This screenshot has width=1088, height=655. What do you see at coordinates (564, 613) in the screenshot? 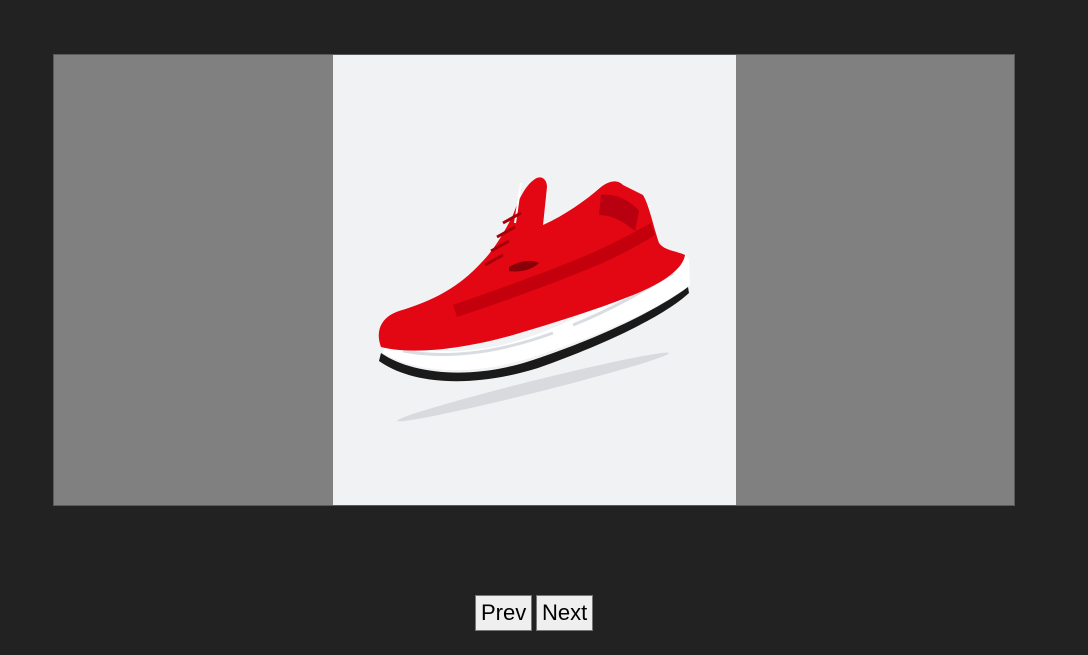
I see `next-button: Next` at bounding box center [564, 613].